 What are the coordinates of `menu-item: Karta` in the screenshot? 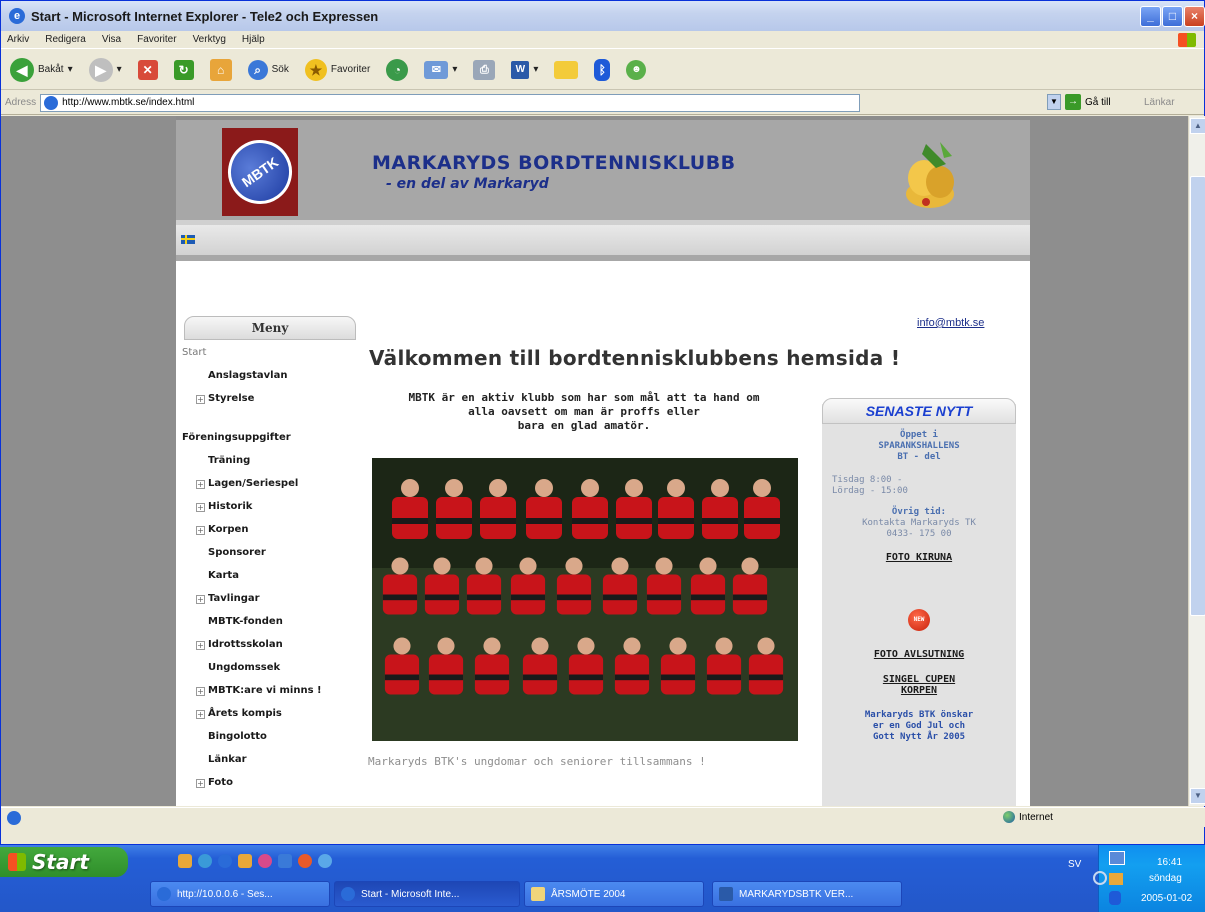 It's located at (281, 581).